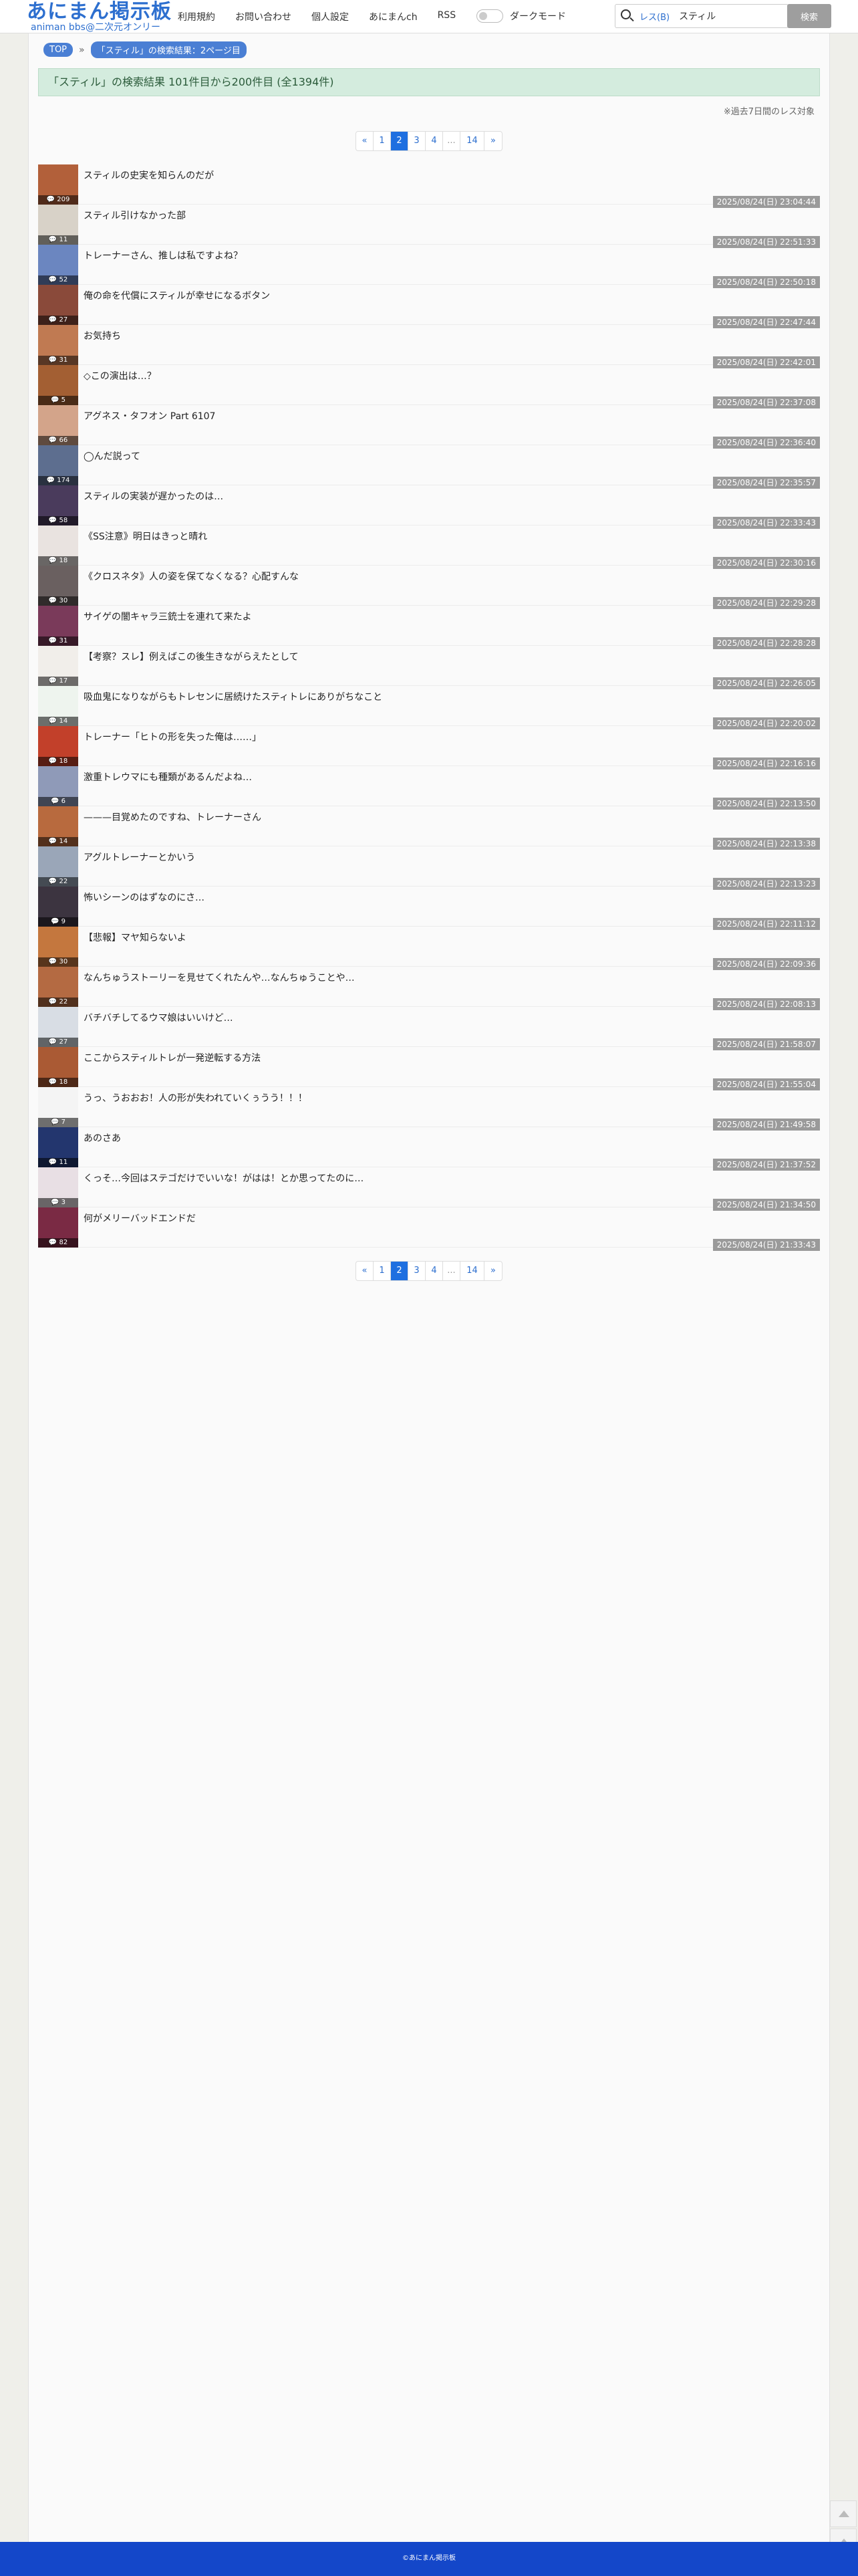 The image size is (858, 2576). What do you see at coordinates (58, 1227) in the screenshot?
I see `thread-thumbnail: 💬 82` at bounding box center [58, 1227].